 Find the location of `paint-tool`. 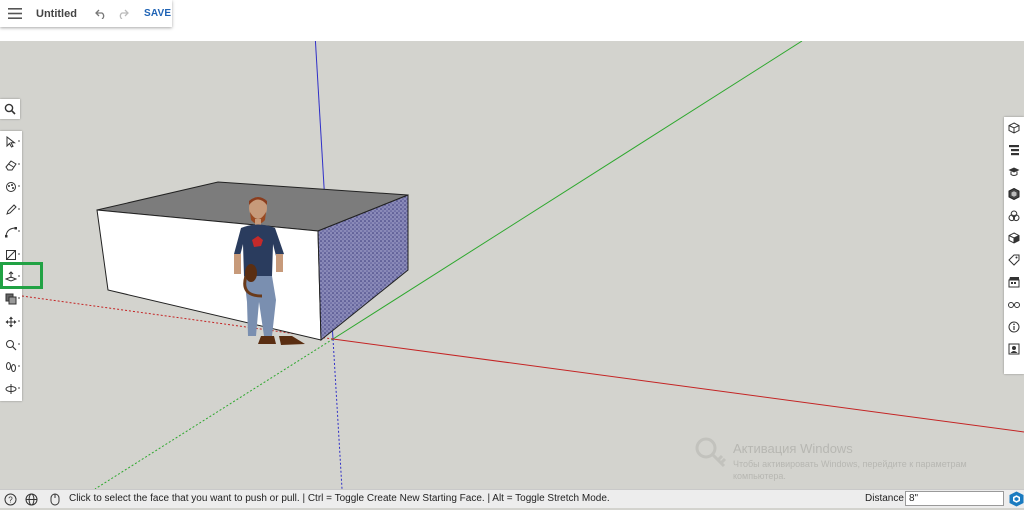

paint-tool is located at coordinates (11, 187).